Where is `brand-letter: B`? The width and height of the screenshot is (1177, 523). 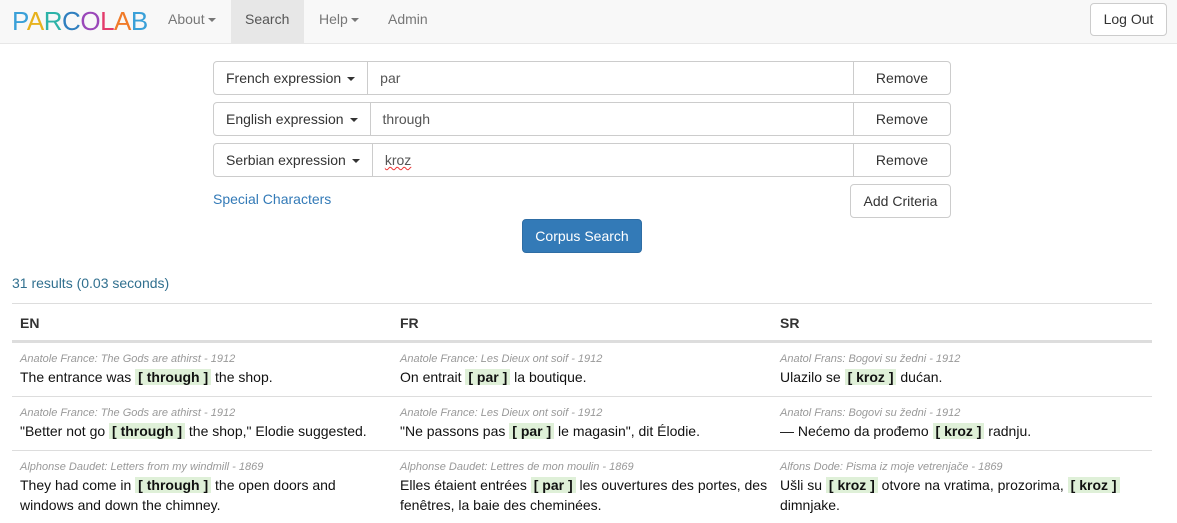 brand-letter: B is located at coordinates (139, 21).